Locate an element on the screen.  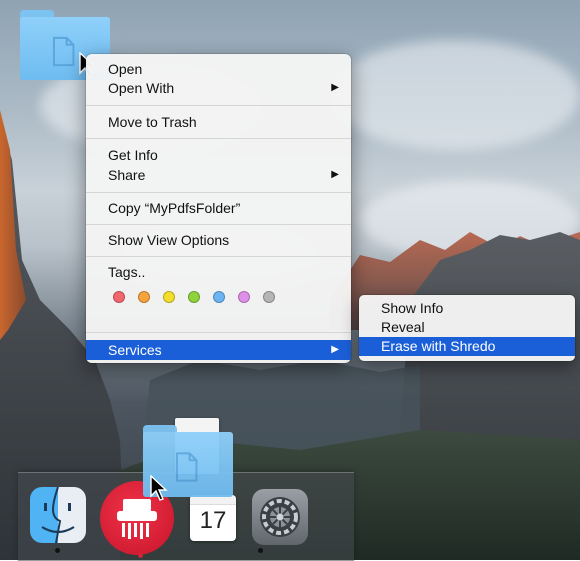
menu-item-label: Services is located at coordinates (135, 350).